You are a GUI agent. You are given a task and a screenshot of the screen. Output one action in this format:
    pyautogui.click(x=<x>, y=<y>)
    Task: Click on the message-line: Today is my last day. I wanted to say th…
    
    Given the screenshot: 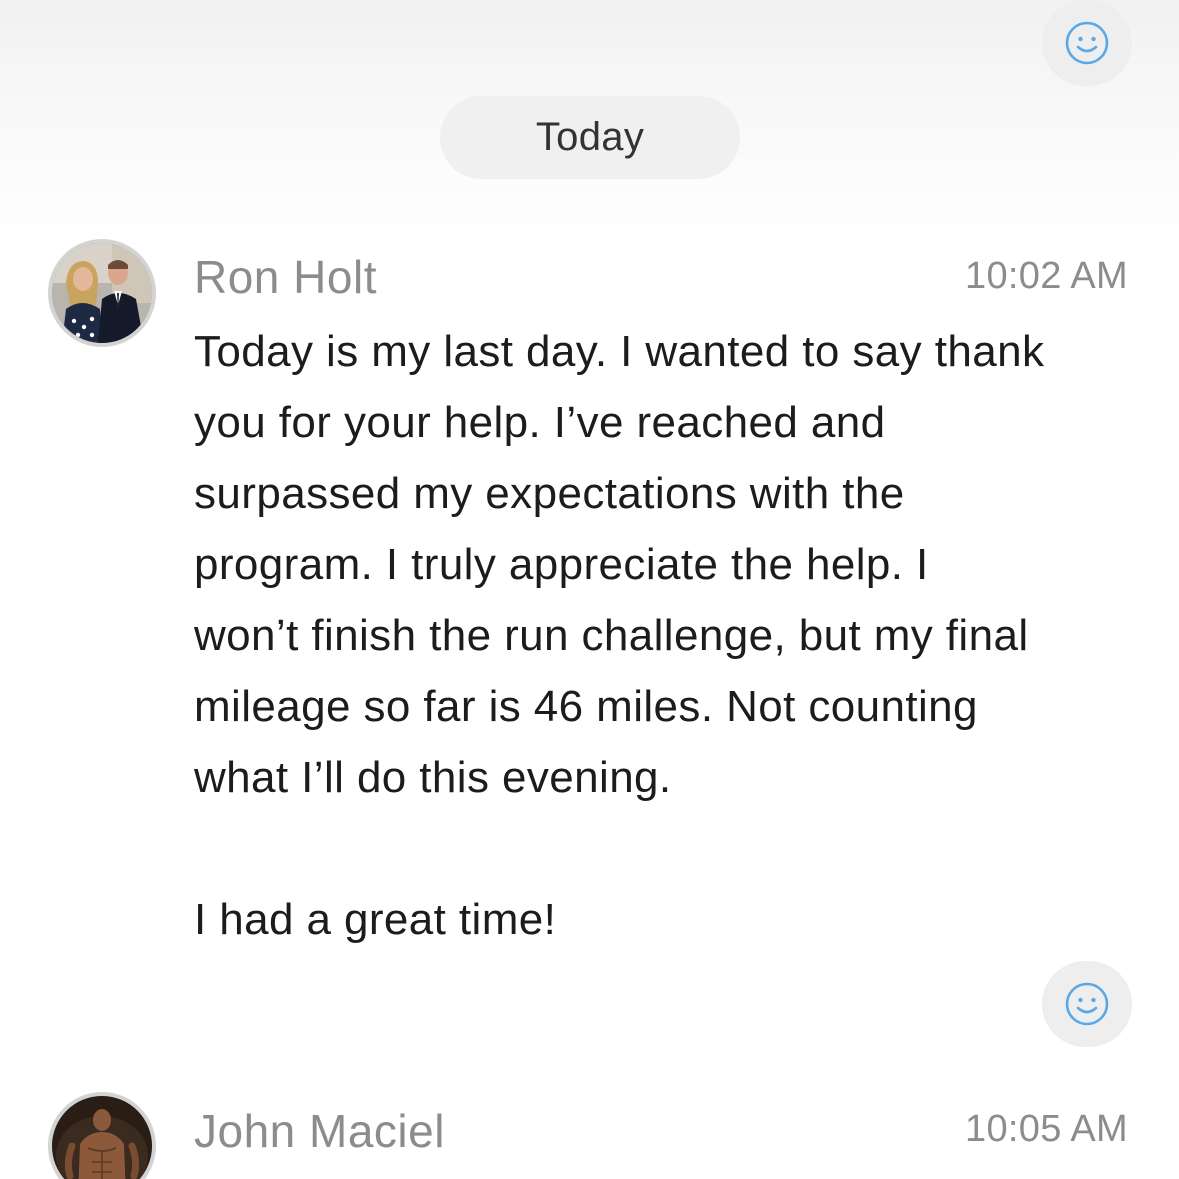 What is the action you would take?
    pyautogui.click(x=619, y=351)
    